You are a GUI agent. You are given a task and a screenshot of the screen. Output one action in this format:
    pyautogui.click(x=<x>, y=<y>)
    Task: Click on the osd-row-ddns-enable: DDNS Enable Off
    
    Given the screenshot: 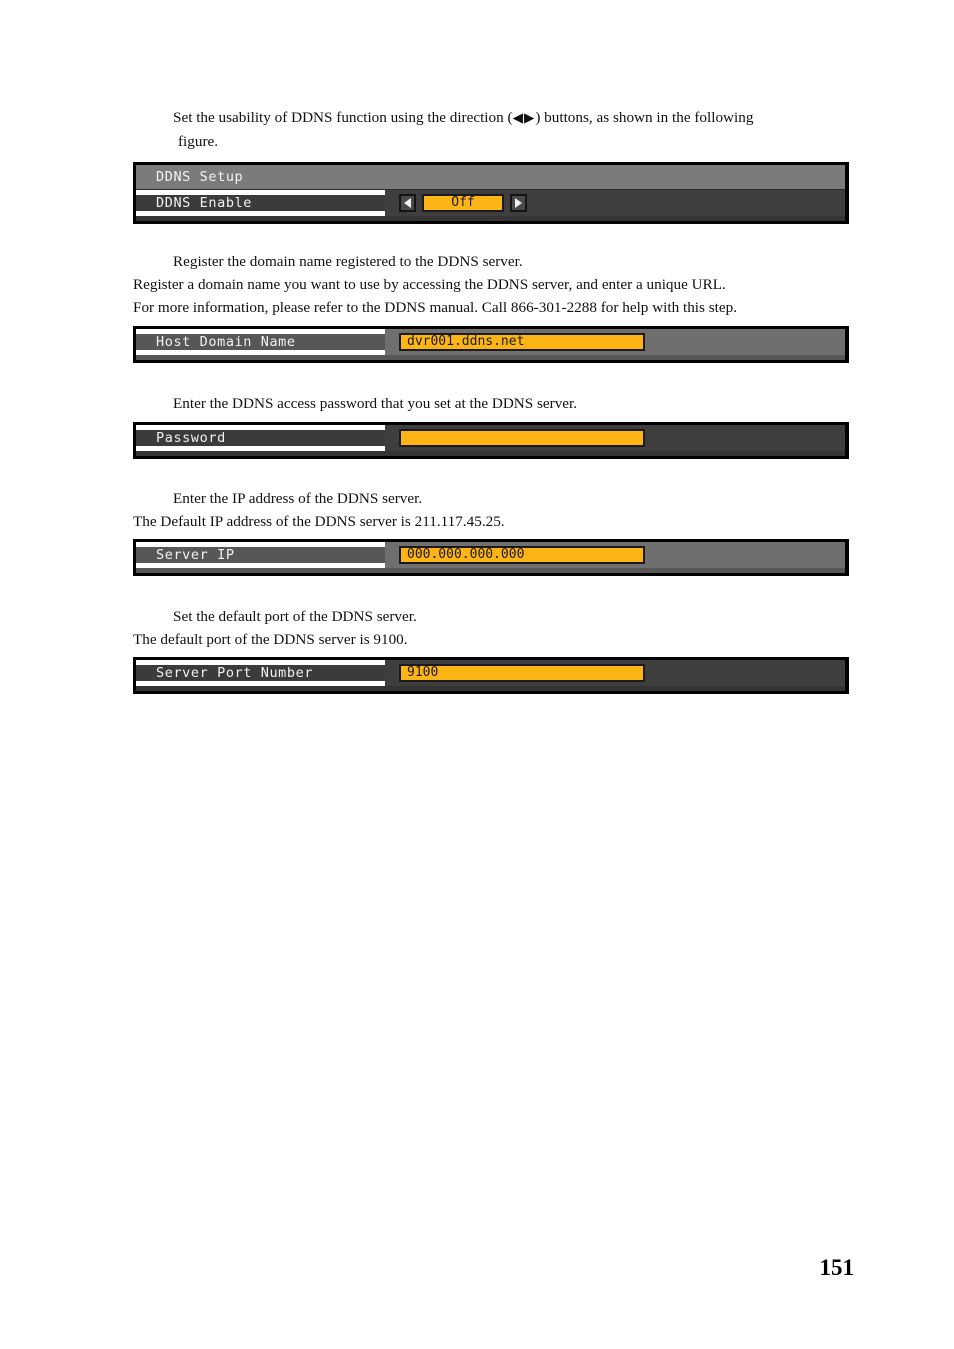 What is the action you would take?
    pyautogui.click(x=490, y=202)
    